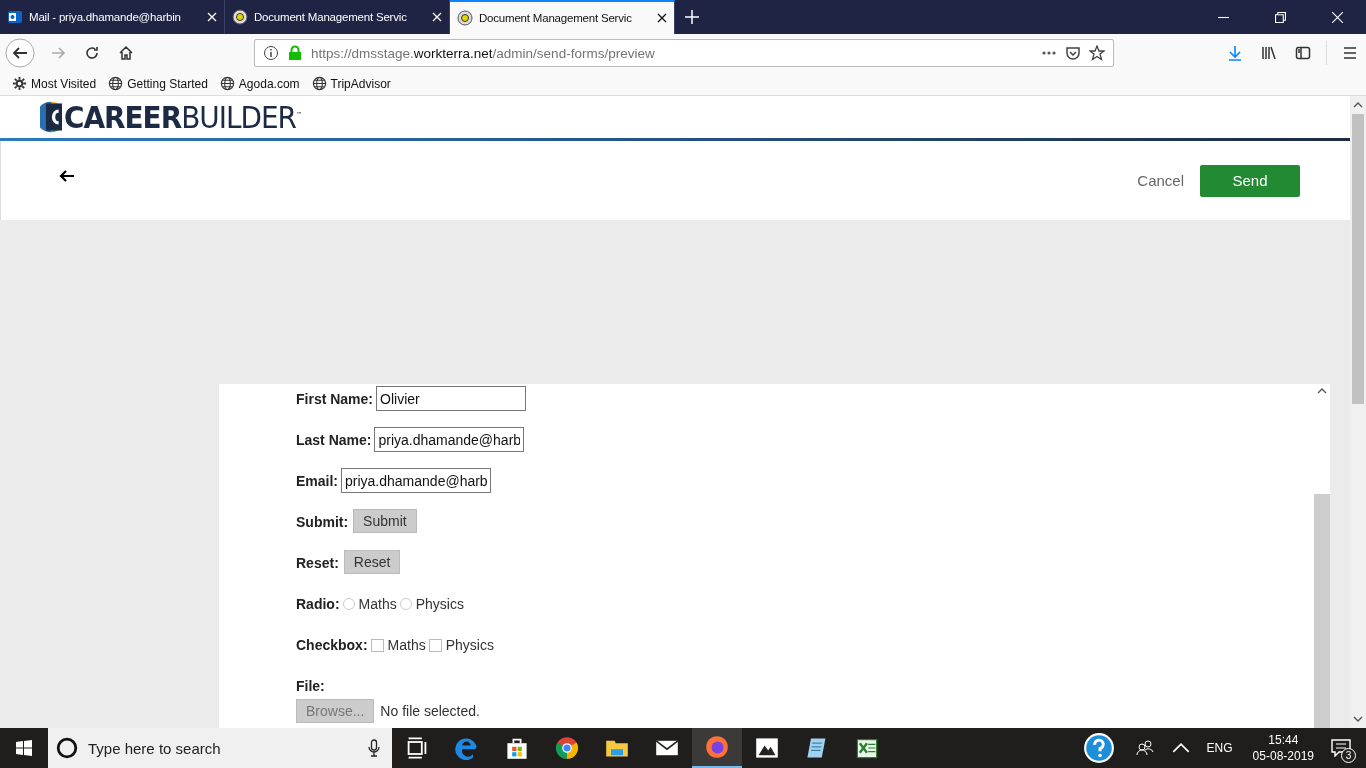 This screenshot has height=768, width=1366. I want to click on notification-icon, so click(1341, 748).